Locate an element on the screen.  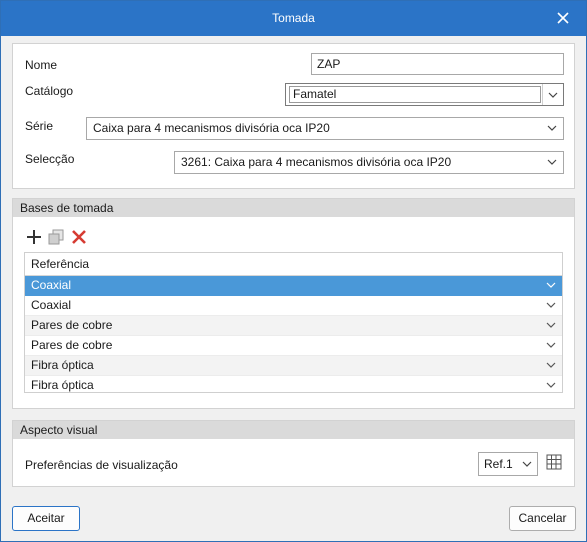
plus-icon is located at coordinates (34, 237).